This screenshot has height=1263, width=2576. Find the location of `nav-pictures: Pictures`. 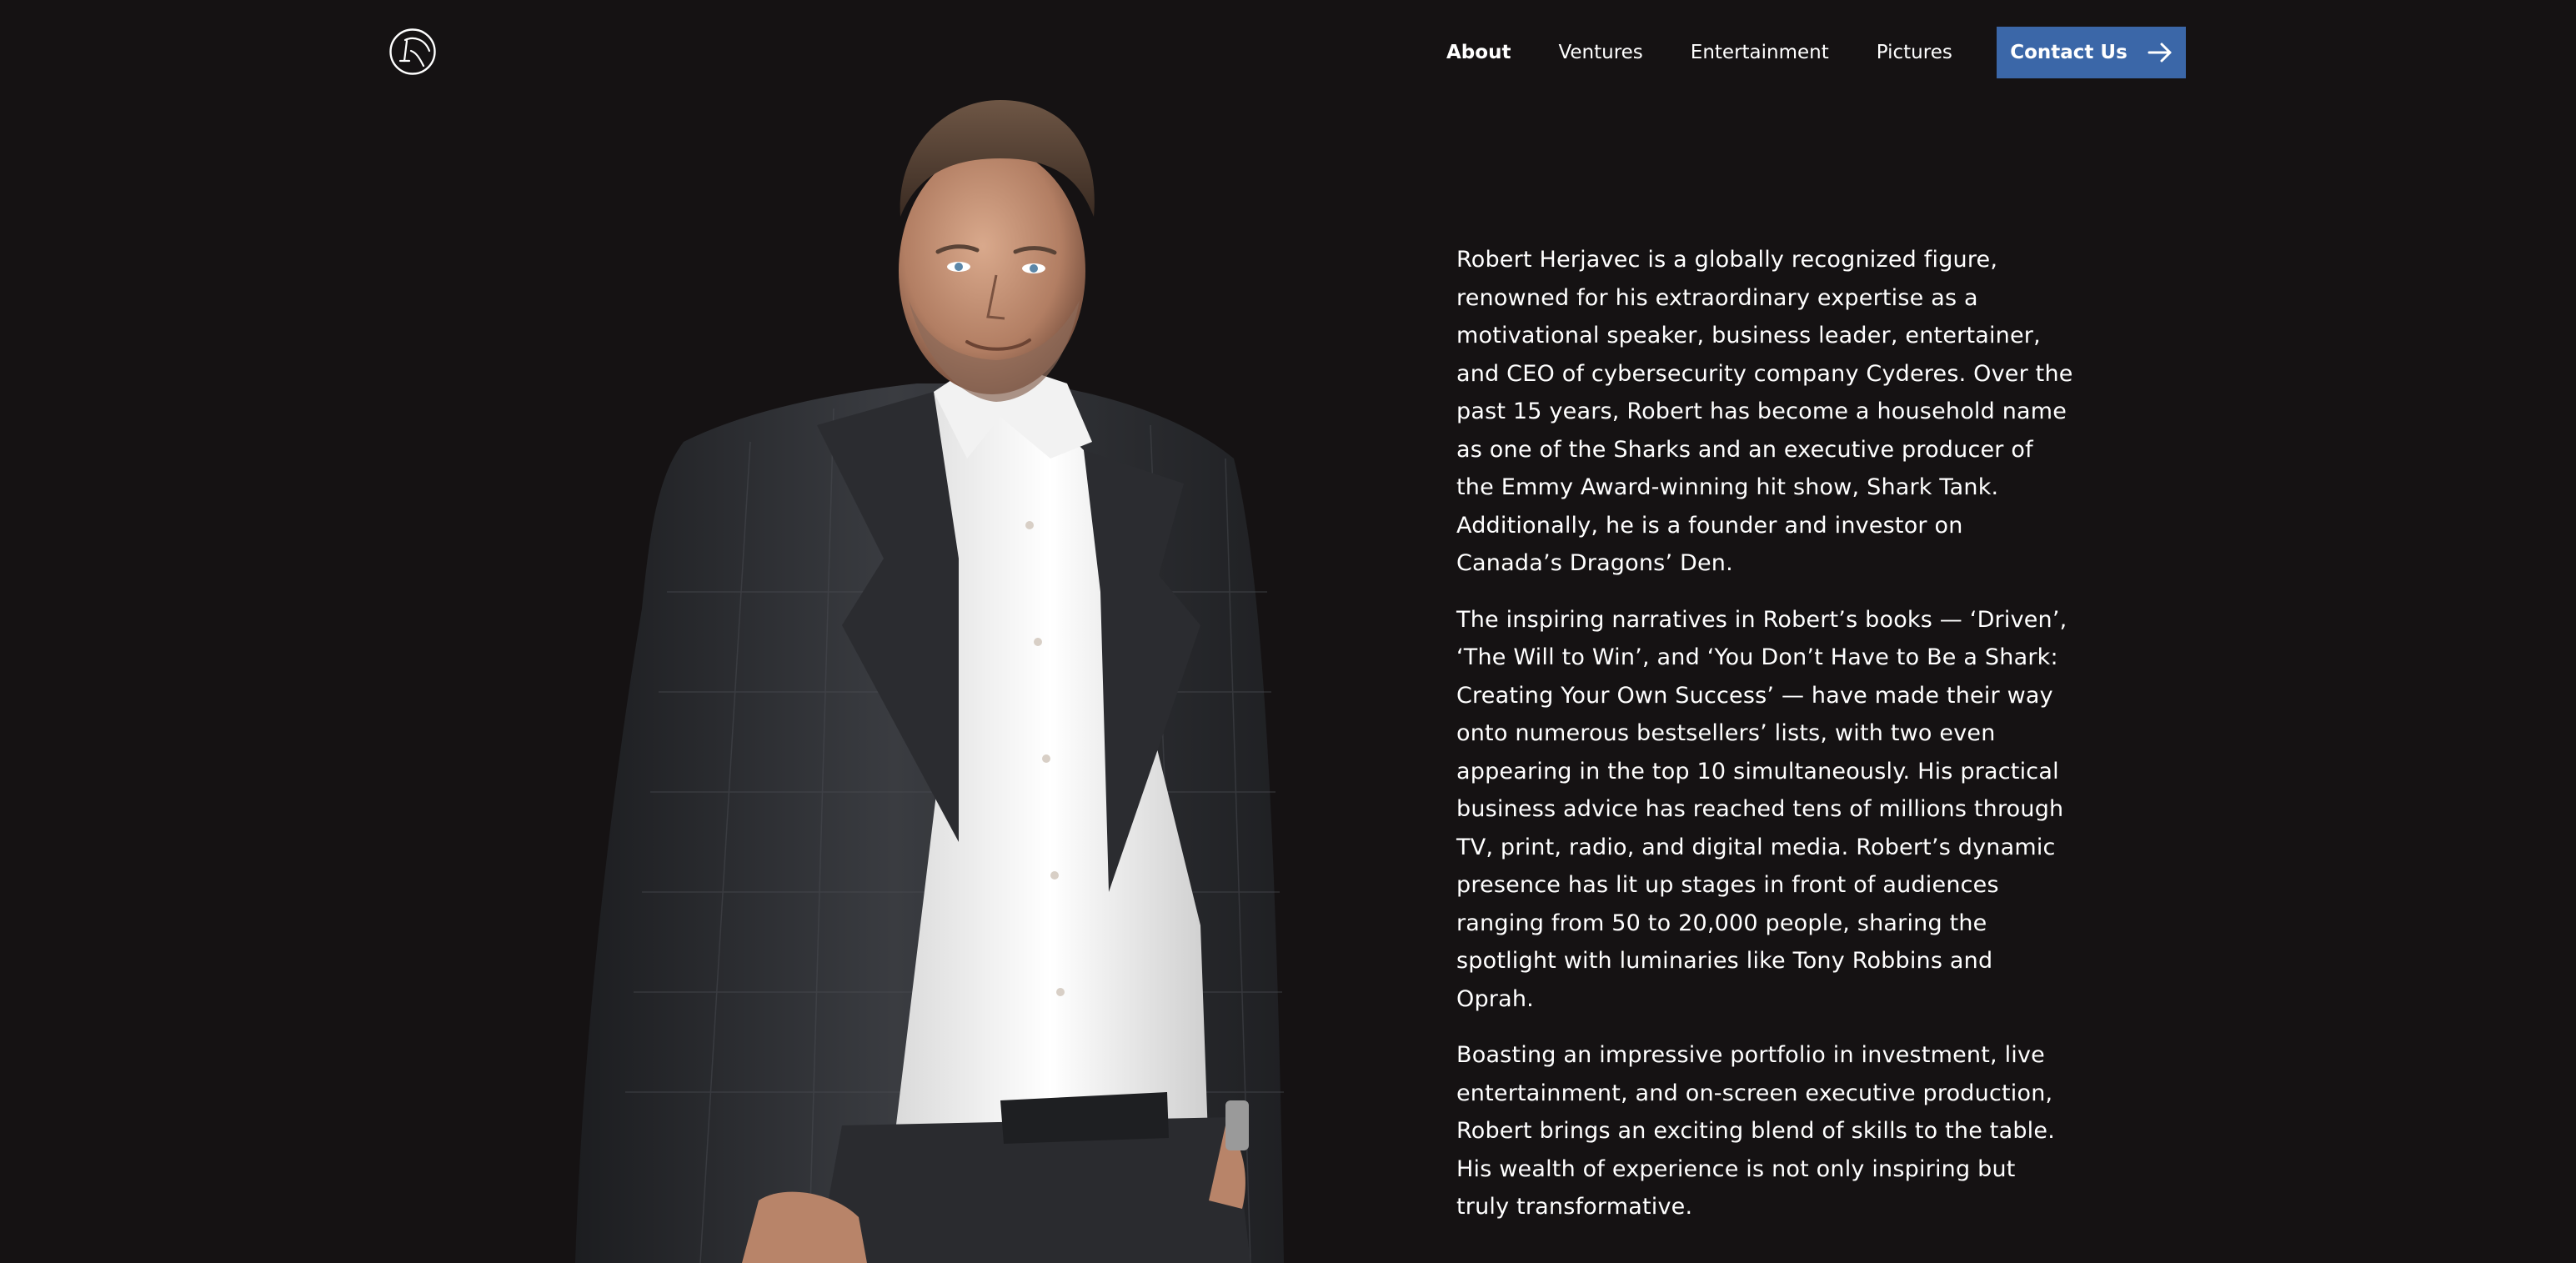

nav-pictures: Pictures is located at coordinates (1914, 52).